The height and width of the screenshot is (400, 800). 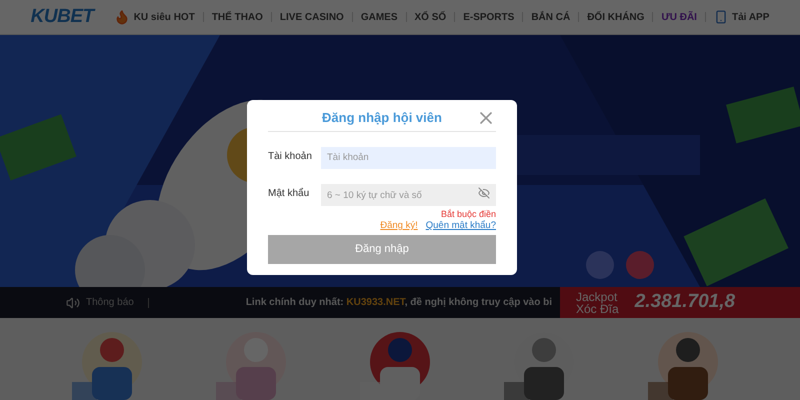 What do you see at coordinates (430, 17) in the screenshot?
I see `nav-link: XỔ SỐ` at bounding box center [430, 17].